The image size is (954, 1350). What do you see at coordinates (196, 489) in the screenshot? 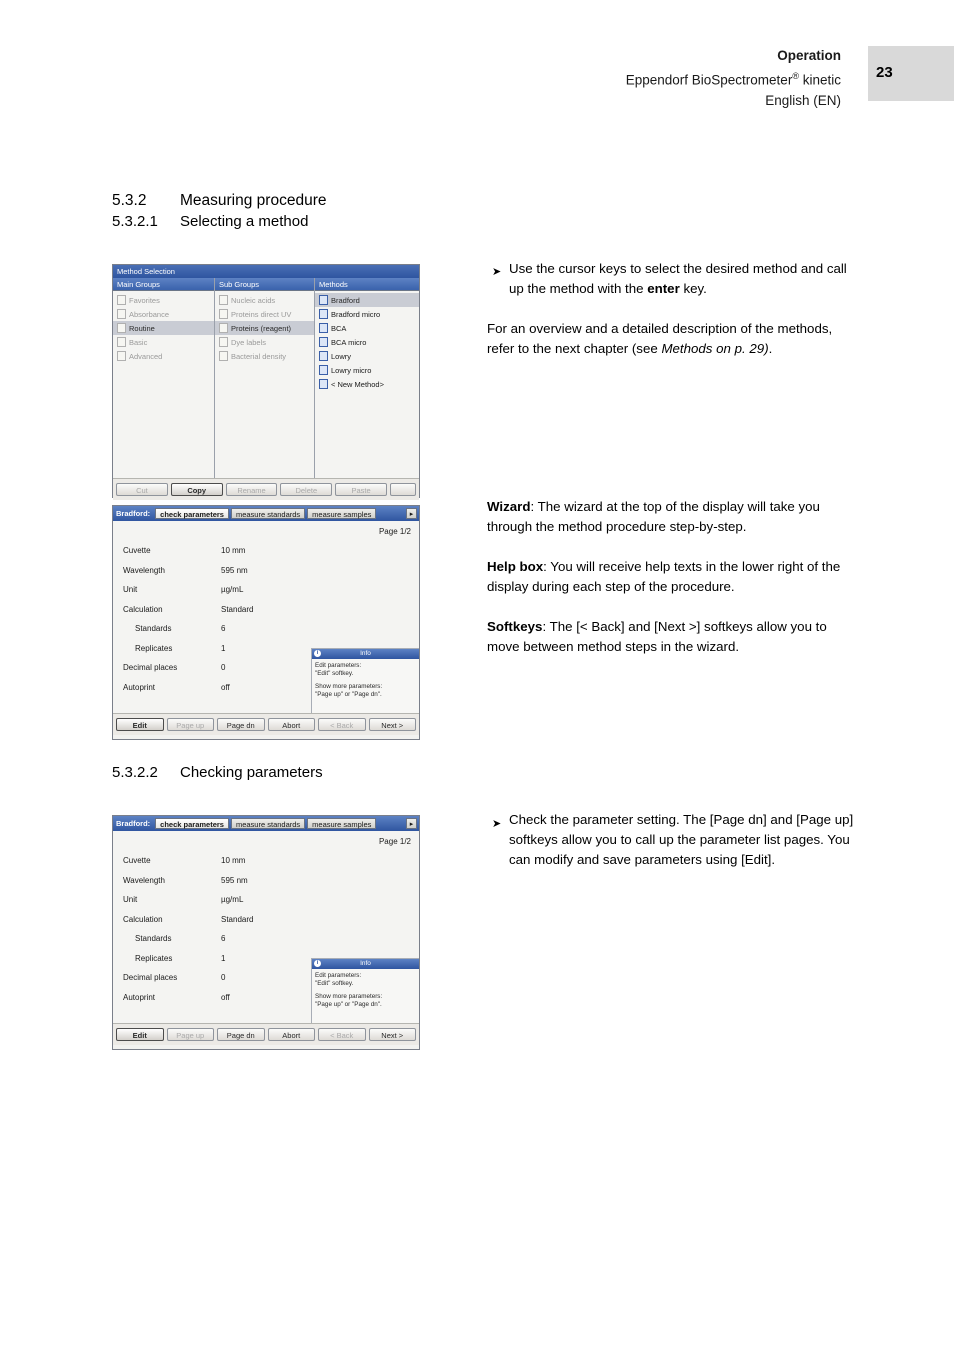
I see `copy-button: Copy` at bounding box center [196, 489].